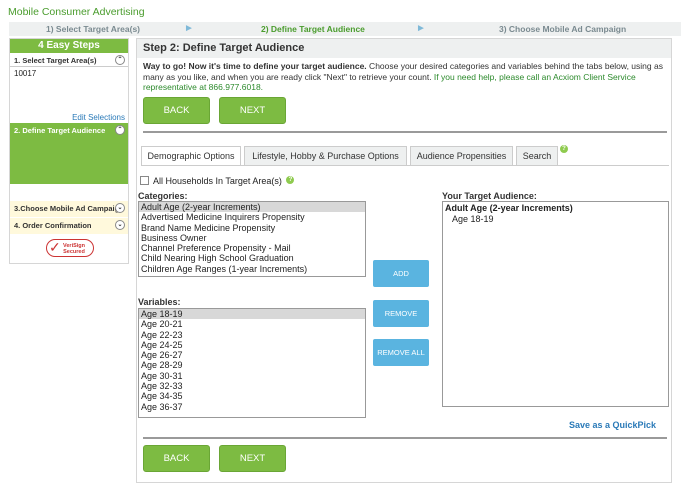 Image resolution: width=687 pixels, height=488 pixels. Describe the element at coordinates (537, 156) in the screenshot. I see `tab-search: Search` at that location.